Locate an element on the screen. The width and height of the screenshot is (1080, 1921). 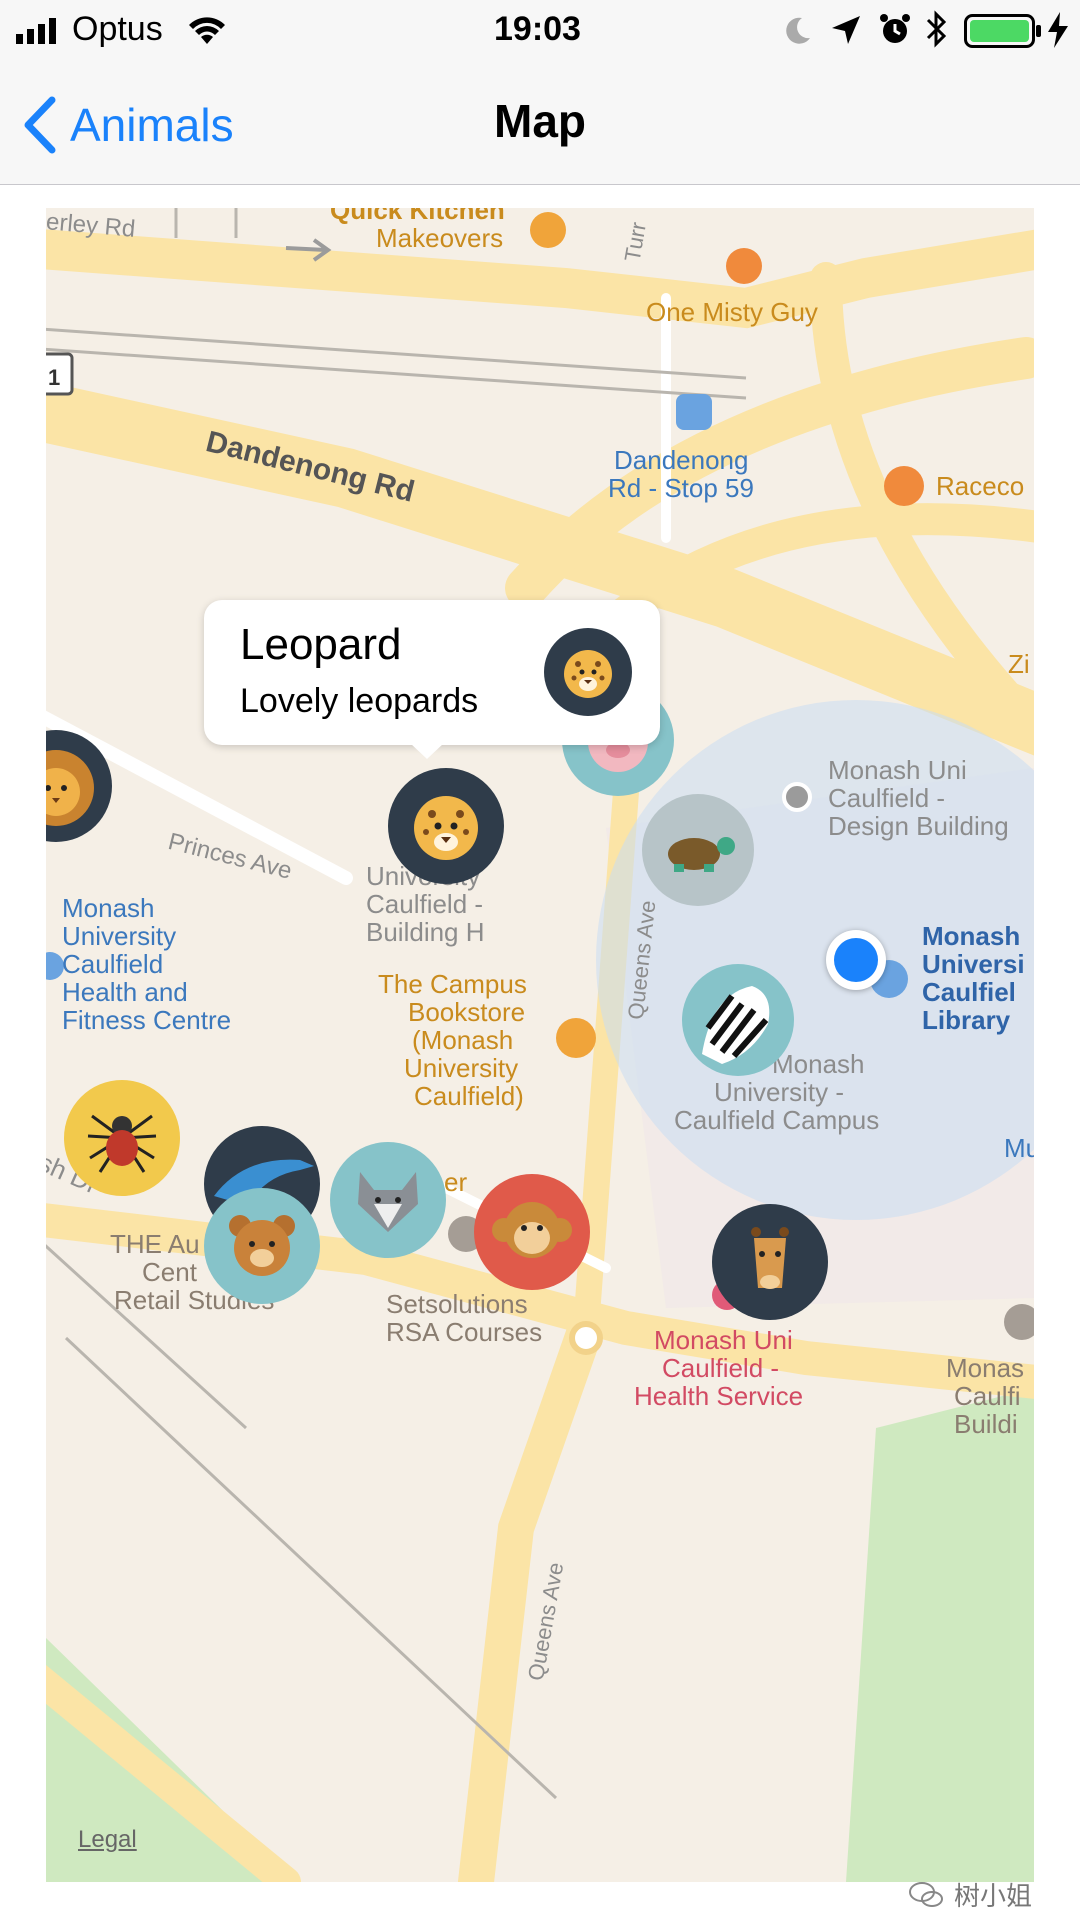
bookstore-poi-icon is located at coordinates (576, 1038).